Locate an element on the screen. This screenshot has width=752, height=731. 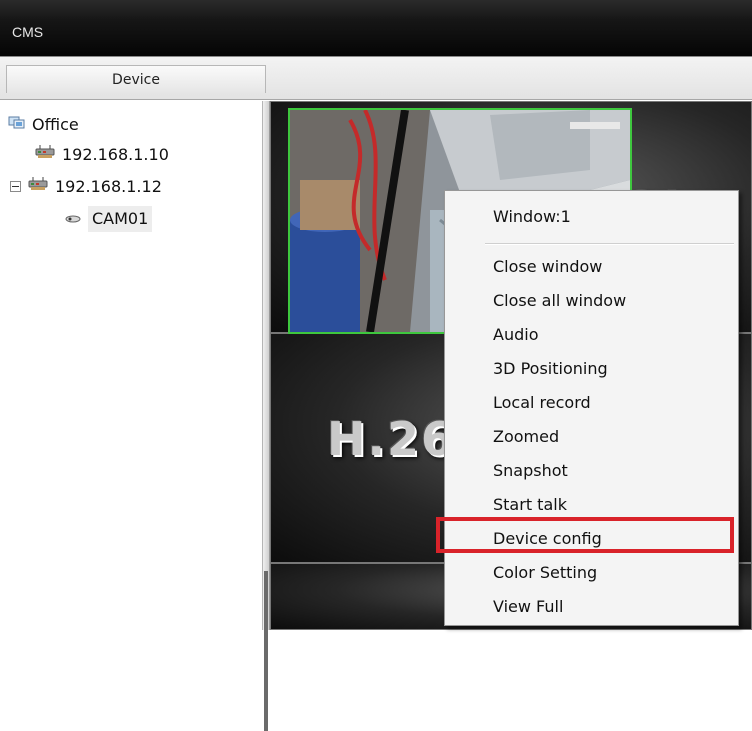
tab-device: Device is located at coordinates (136, 79).